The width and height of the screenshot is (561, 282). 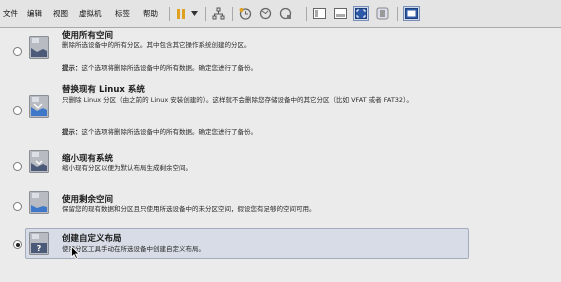 I want to click on radio-use-free-space, so click(x=17, y=206).